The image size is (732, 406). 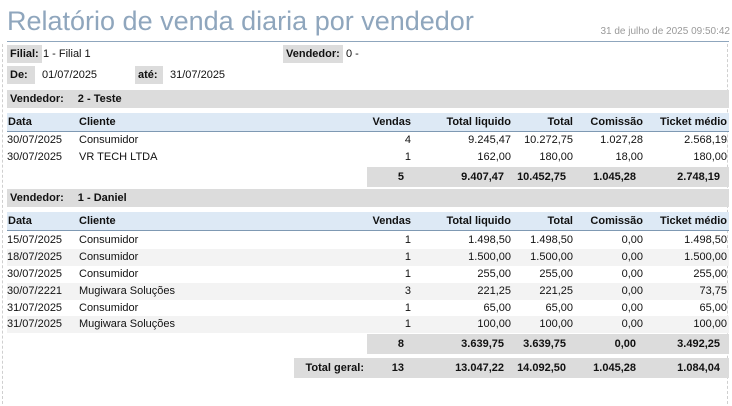 I want to click on cell-ticket-medio: 2.568,19, so click(x=705, y=140).